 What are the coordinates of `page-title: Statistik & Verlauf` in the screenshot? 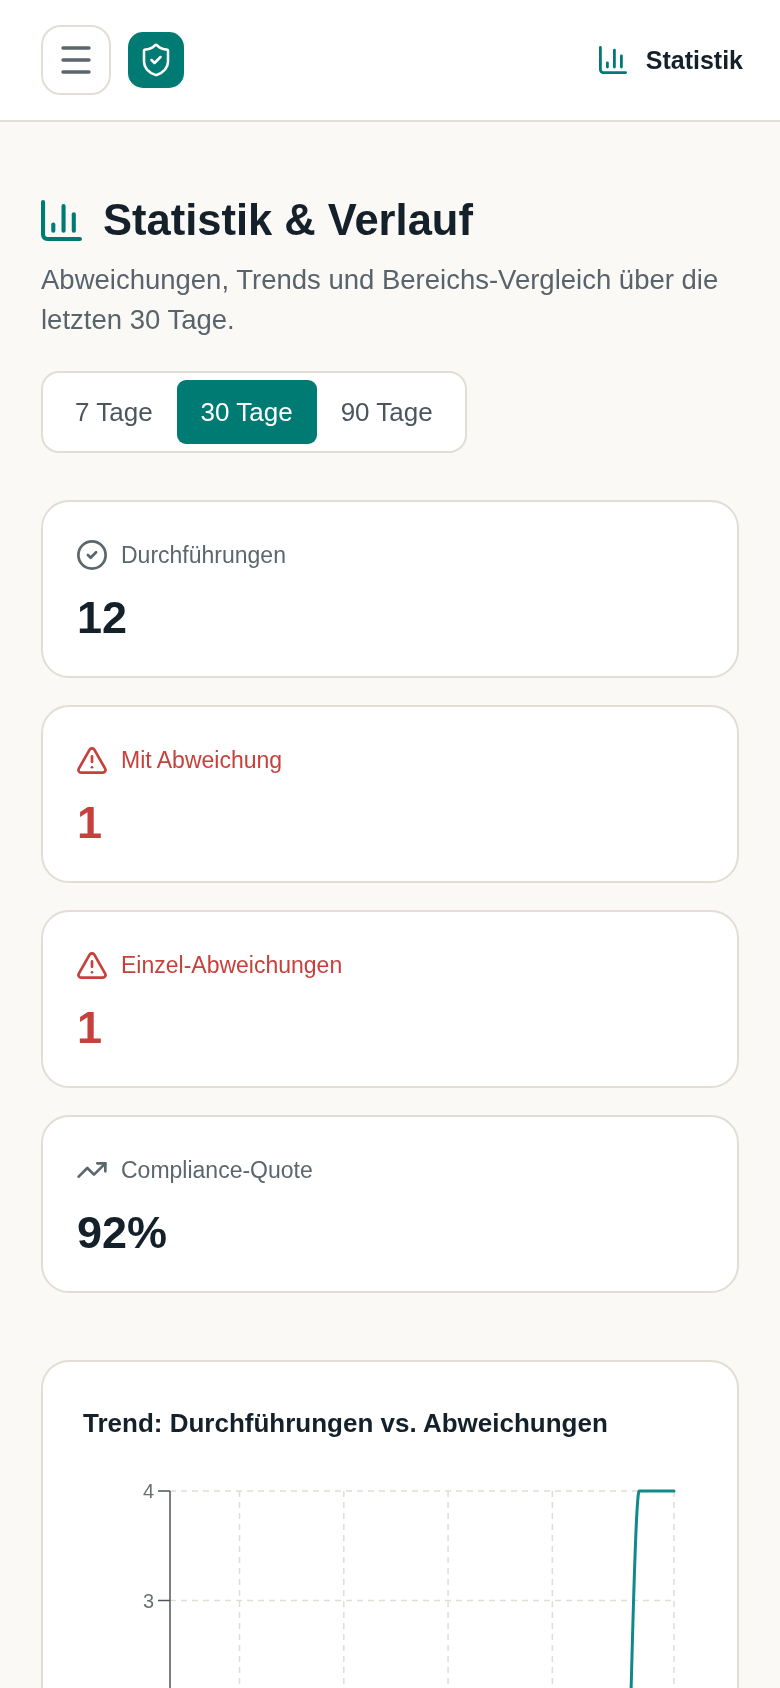 It's located at (288, 220).